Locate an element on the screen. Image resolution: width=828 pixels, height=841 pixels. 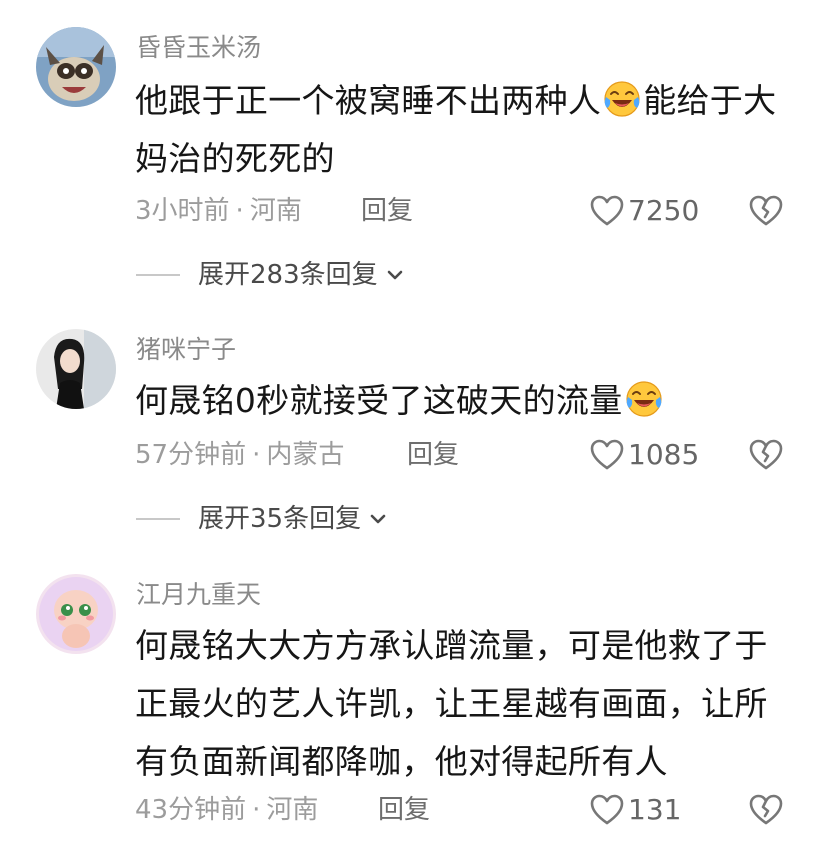
comment-meta: 3小时前 · 河南 is located at coordinates (218, 211).